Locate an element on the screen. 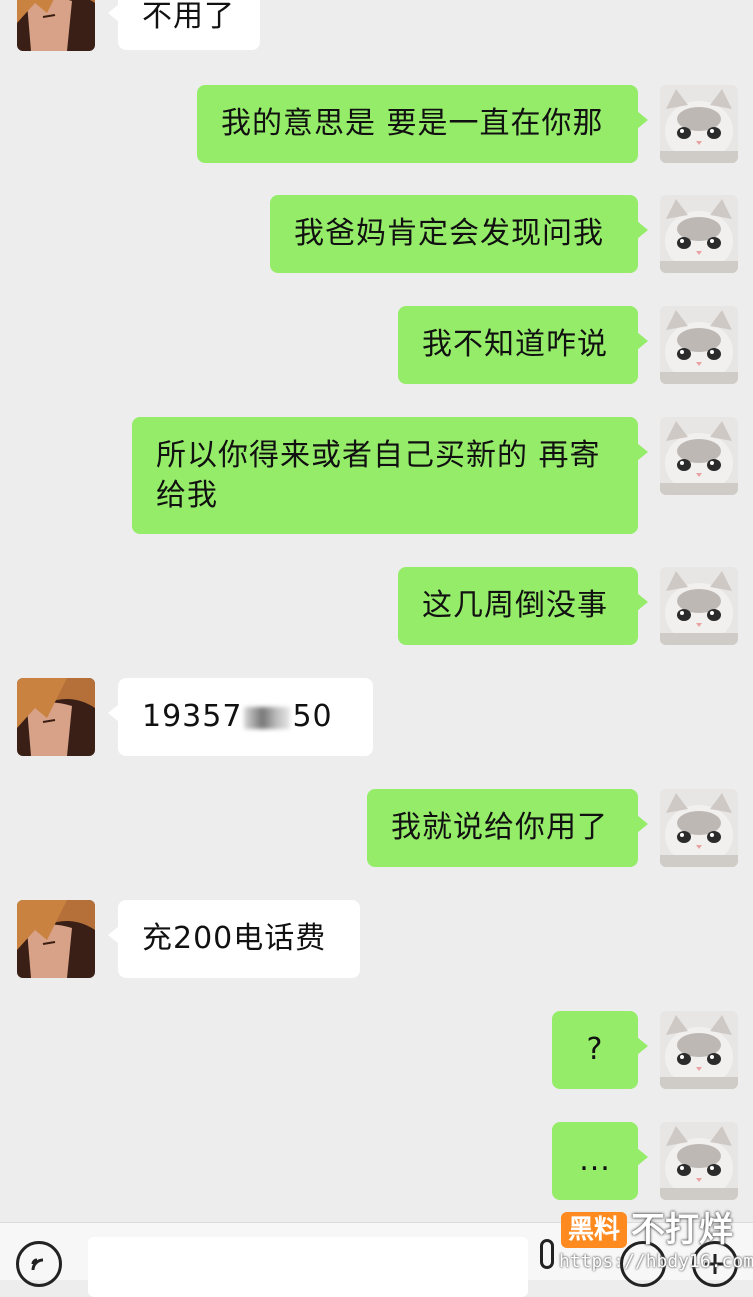 The width and height of the screenshot is (753, 1297). redacted-digits is located at coordinates (267, 717).